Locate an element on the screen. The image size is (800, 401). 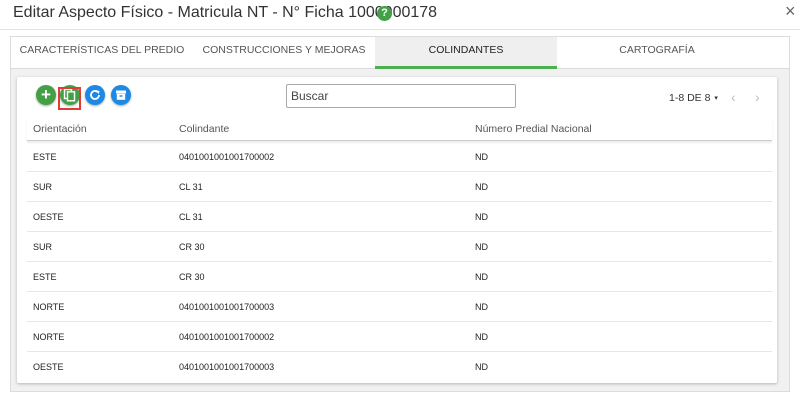
help-icon: ? is located at coordinates (384, 13).